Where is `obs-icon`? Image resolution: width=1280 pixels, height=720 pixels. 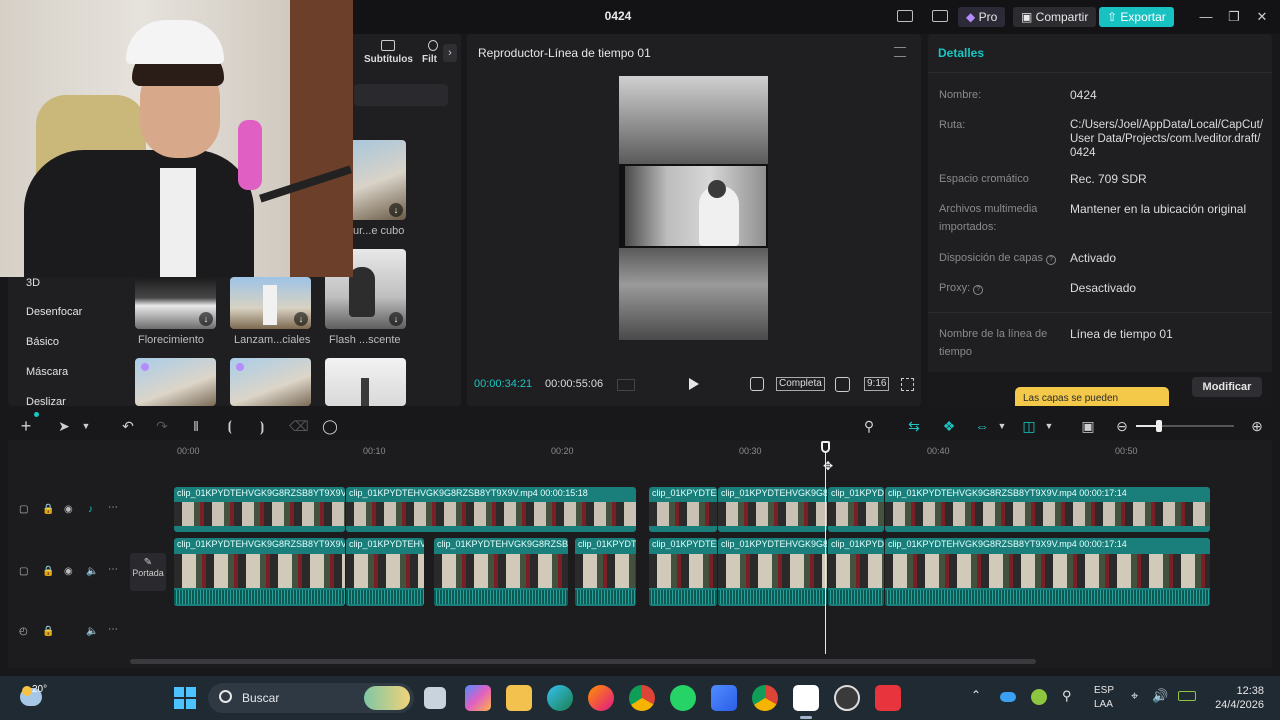
obs-icon is located at coordinates (847, 698).